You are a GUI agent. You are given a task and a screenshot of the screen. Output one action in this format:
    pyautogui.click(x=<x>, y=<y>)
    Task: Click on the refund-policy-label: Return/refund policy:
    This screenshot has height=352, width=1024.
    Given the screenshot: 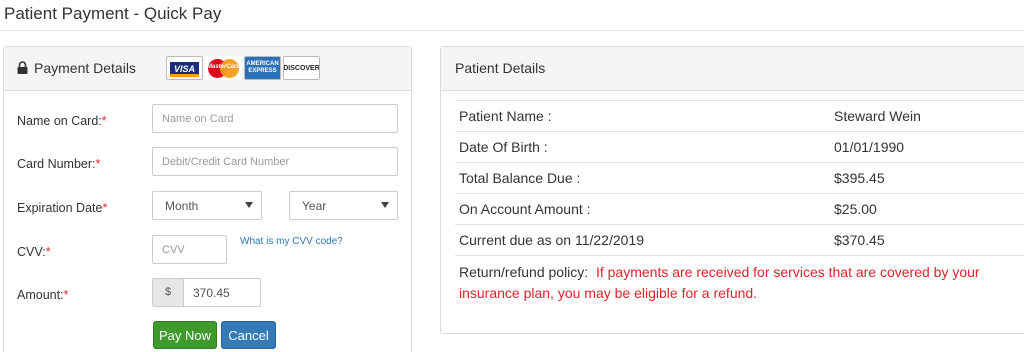 What is the action you would take?
    pyautogui.click(x=524, y=272)
    